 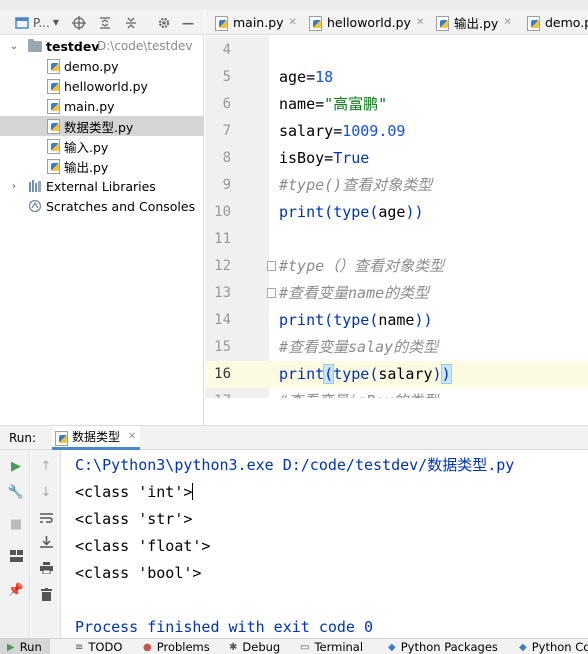 What do you see at coordinates (102, 86) in the screenshot?
I see `tree-item-helloworld: helloworld.py` at bounding box center [102, 86].